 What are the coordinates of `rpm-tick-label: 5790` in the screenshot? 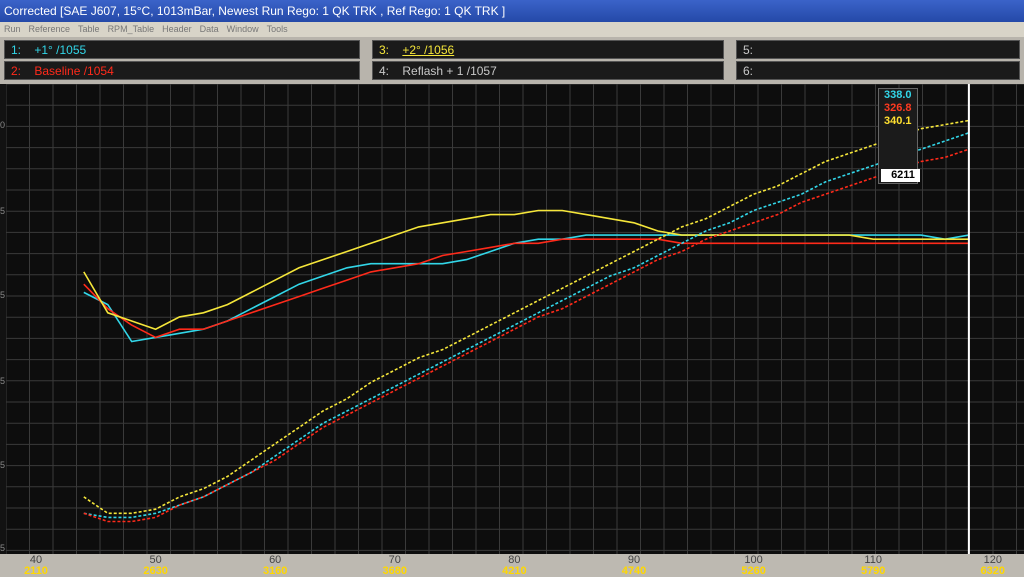 It's located at (873, 571).